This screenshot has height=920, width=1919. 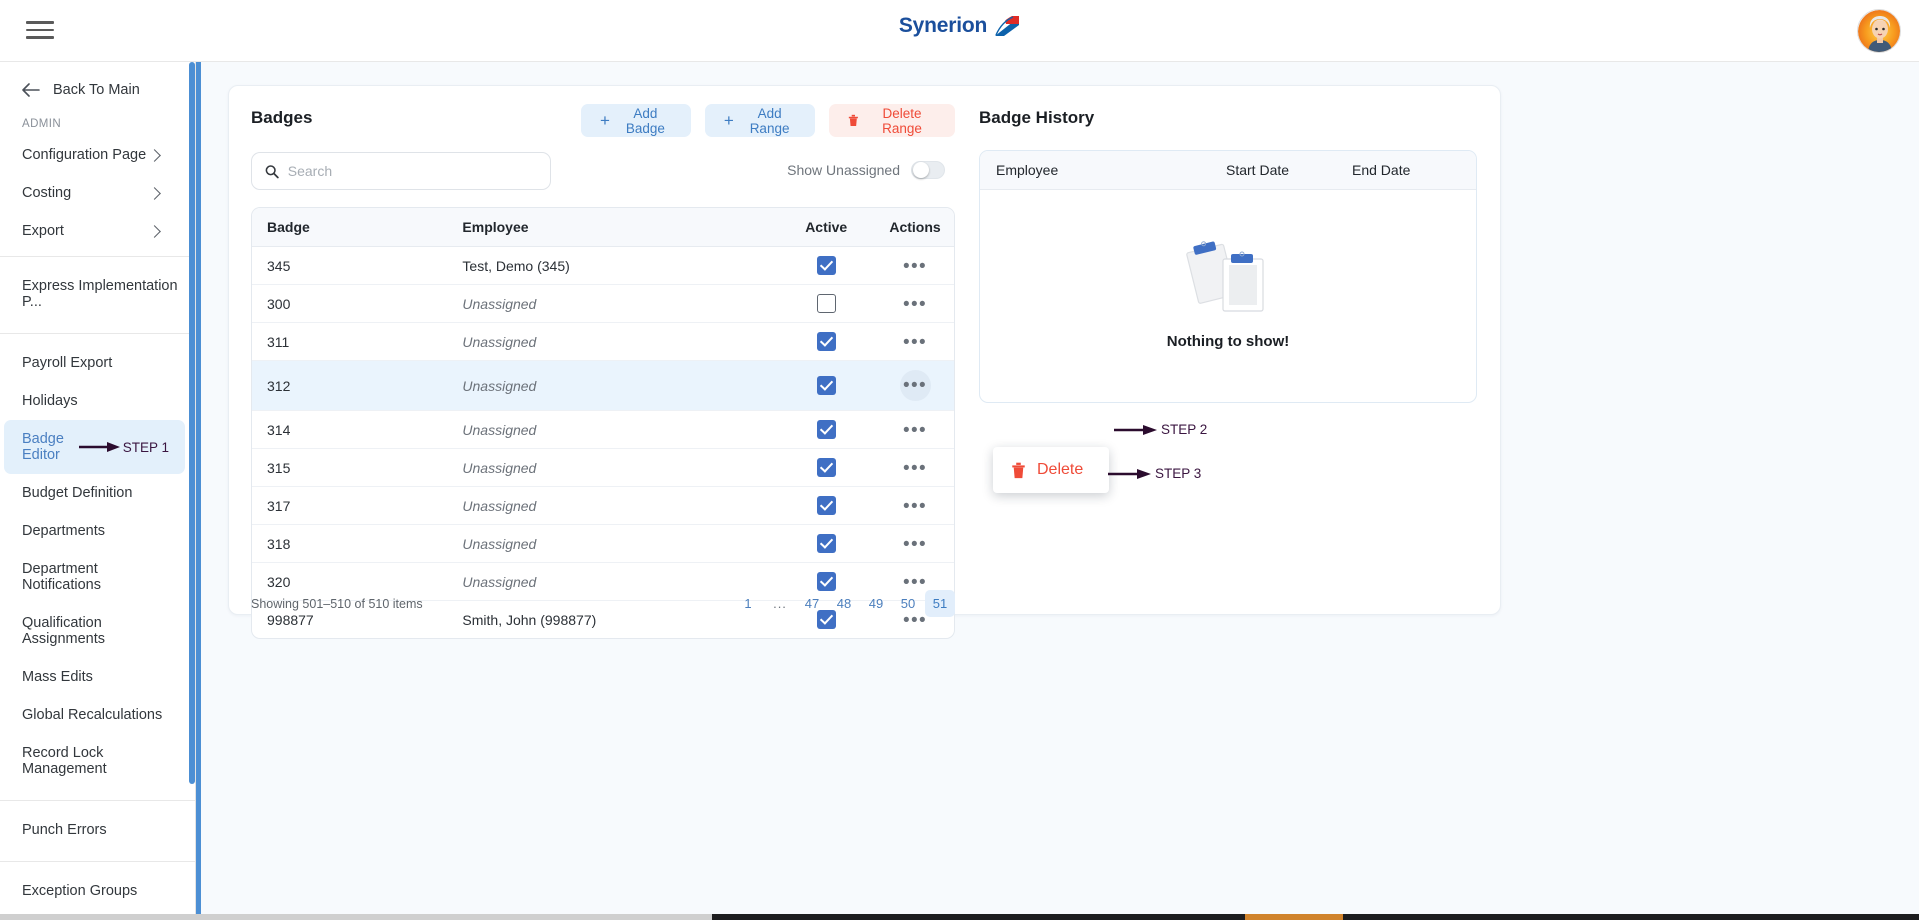 I want to click on sidebar-item-exception-groups: Exception Groups, so click(x=97, y=891).